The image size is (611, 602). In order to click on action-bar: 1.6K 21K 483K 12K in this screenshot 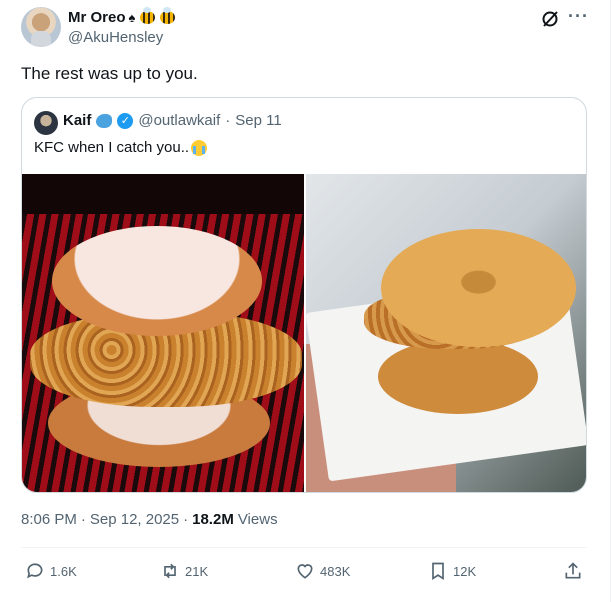, I will do `click(305, 572)`.